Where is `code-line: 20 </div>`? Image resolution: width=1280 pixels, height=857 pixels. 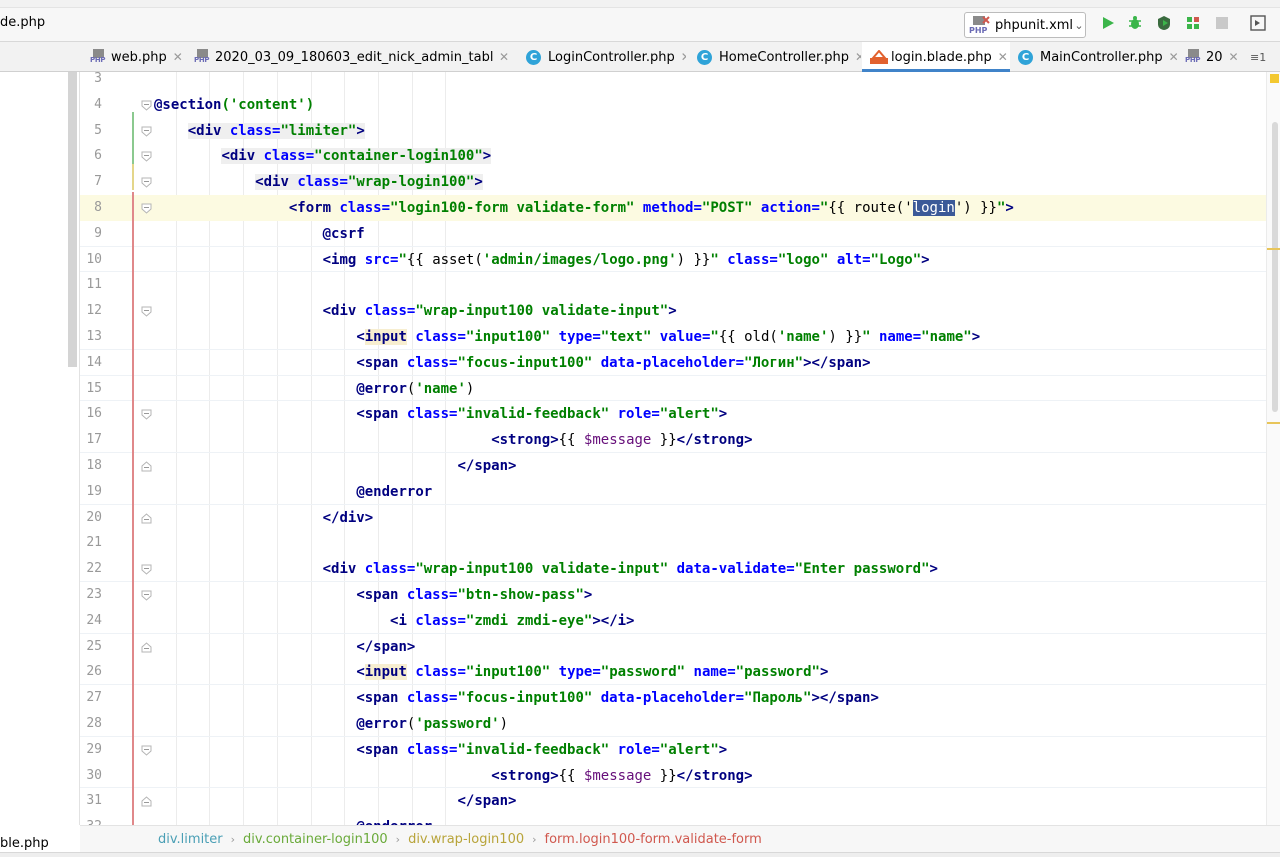
code-line: 20 </div> is located at coordinates (673, 518).